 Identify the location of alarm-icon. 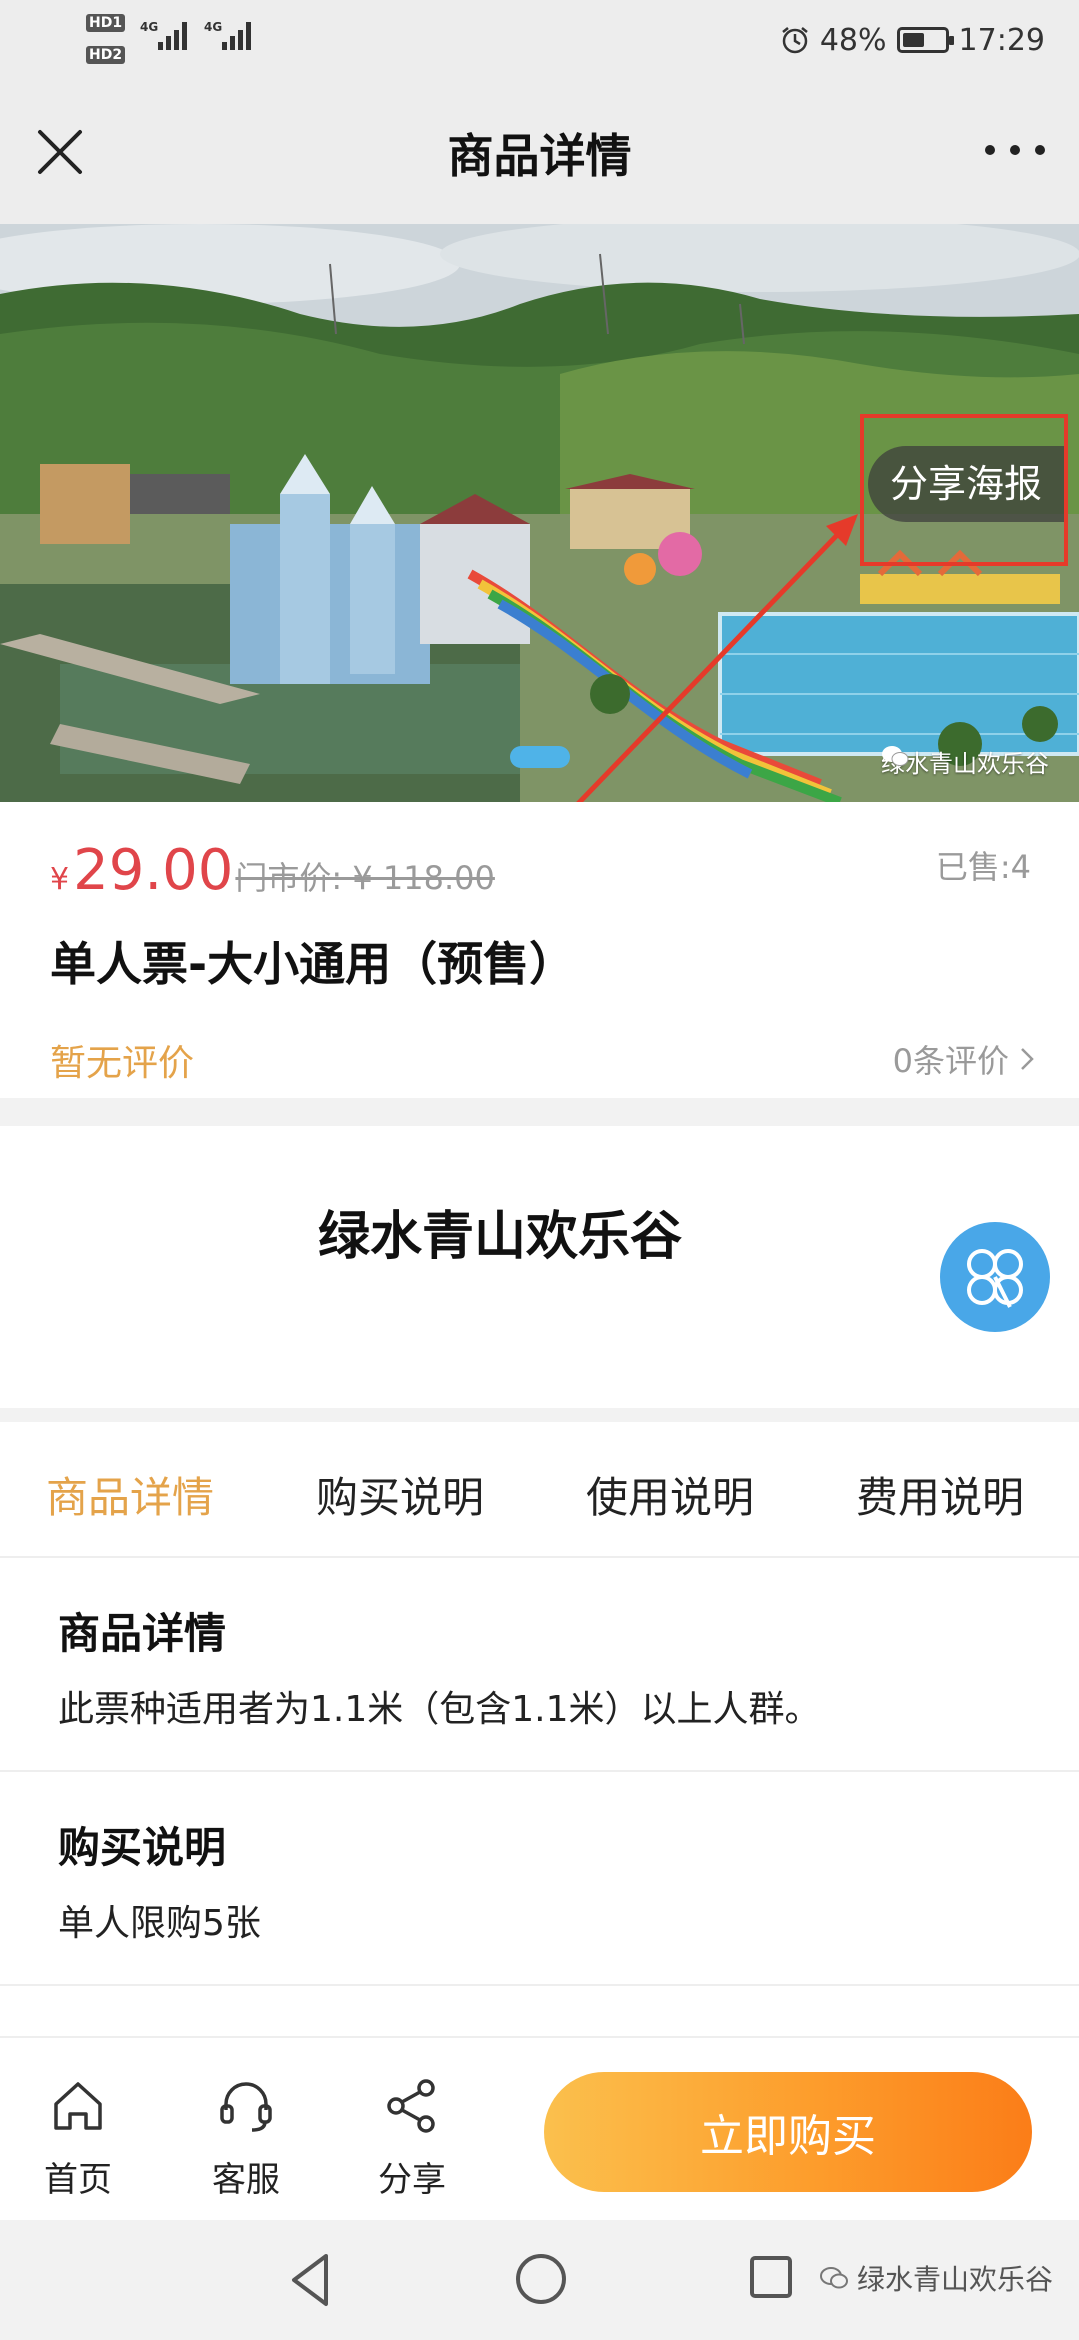
(795, 40).